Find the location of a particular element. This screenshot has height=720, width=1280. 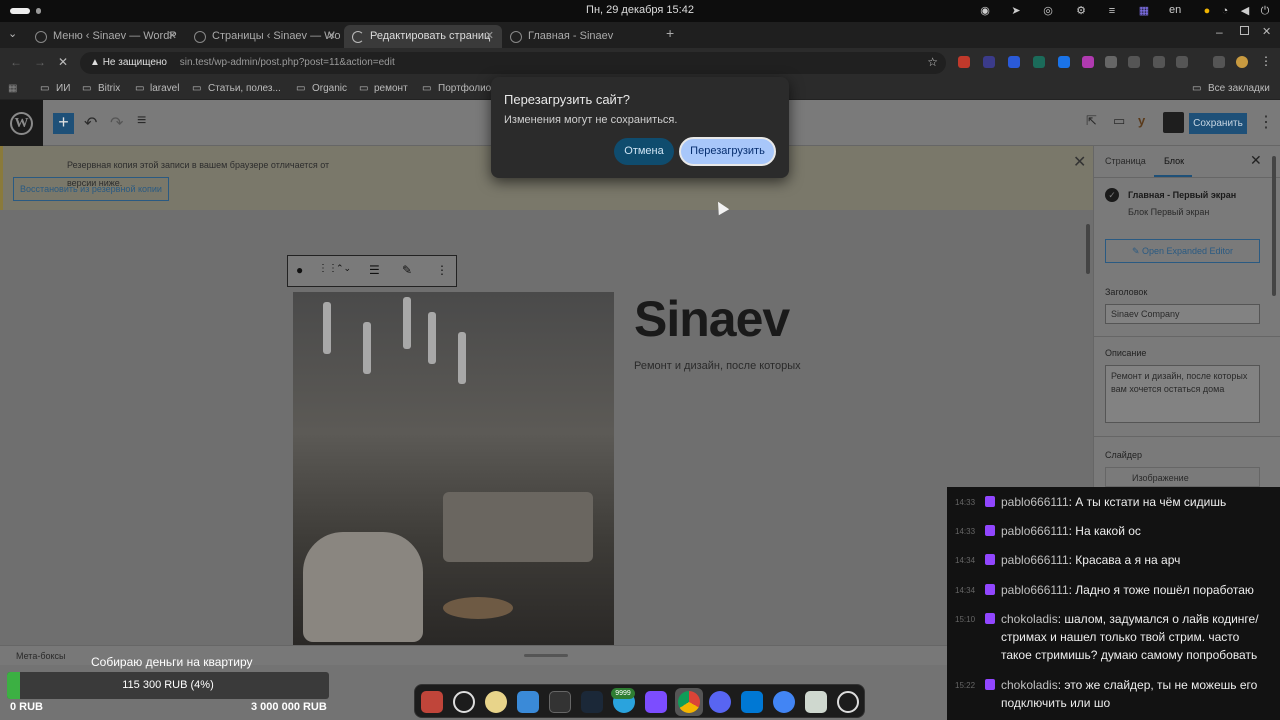

apps-grid-icon: ▦ is located at coordinates (12, 88).